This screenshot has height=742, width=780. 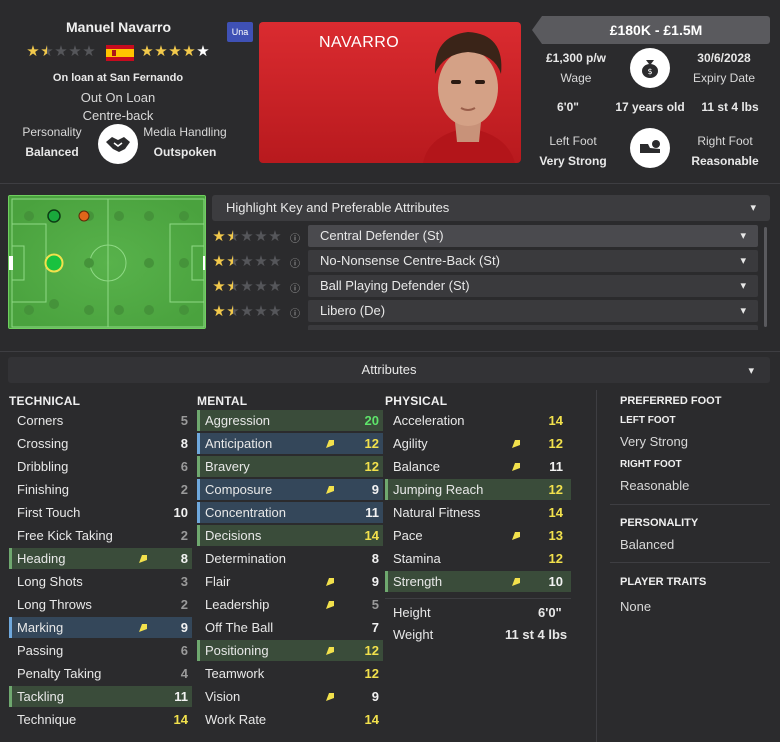 What do you see at coordinates (290, 420) in the screenshot?
I see `attribute-row-key: Aggression 20` at bounding box center [290, 420].